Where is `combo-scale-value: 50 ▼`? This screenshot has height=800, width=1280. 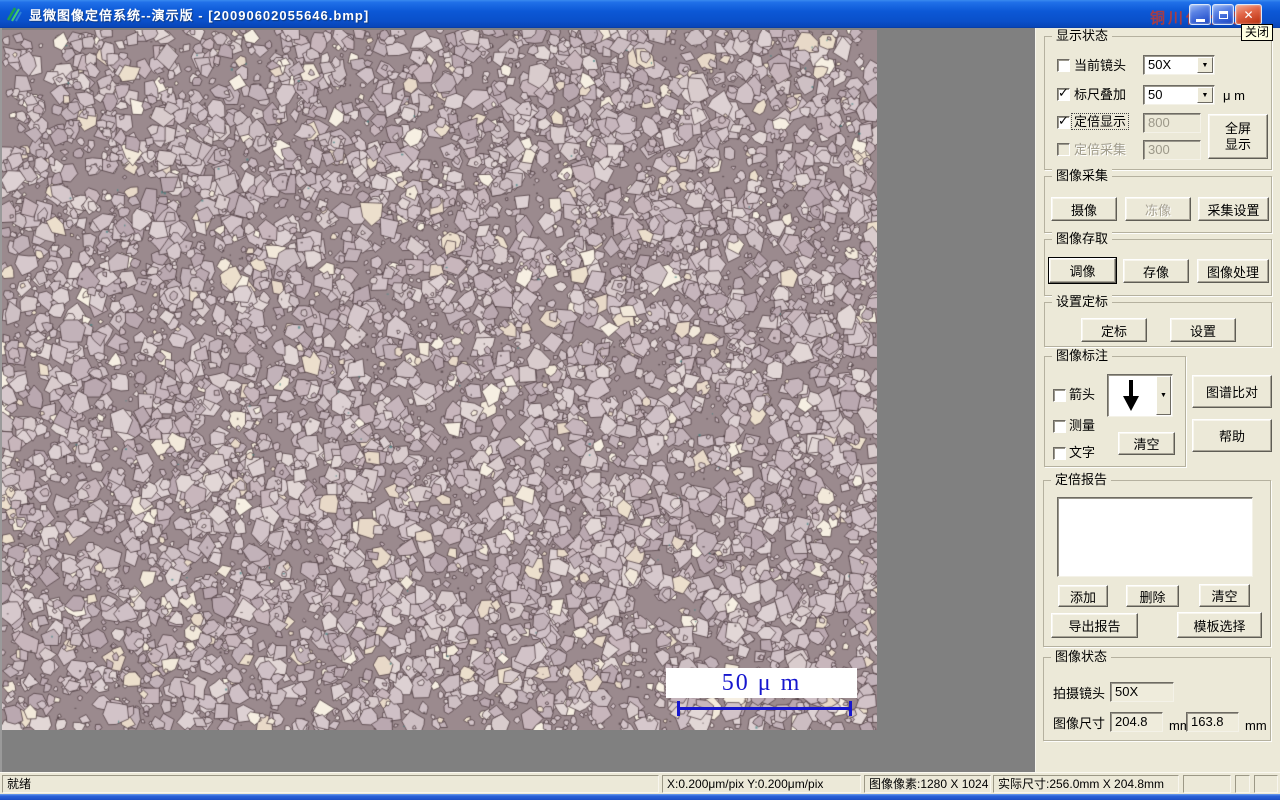 combo-scale-value: 50 ▼ is located at coordinates (1179, 95).